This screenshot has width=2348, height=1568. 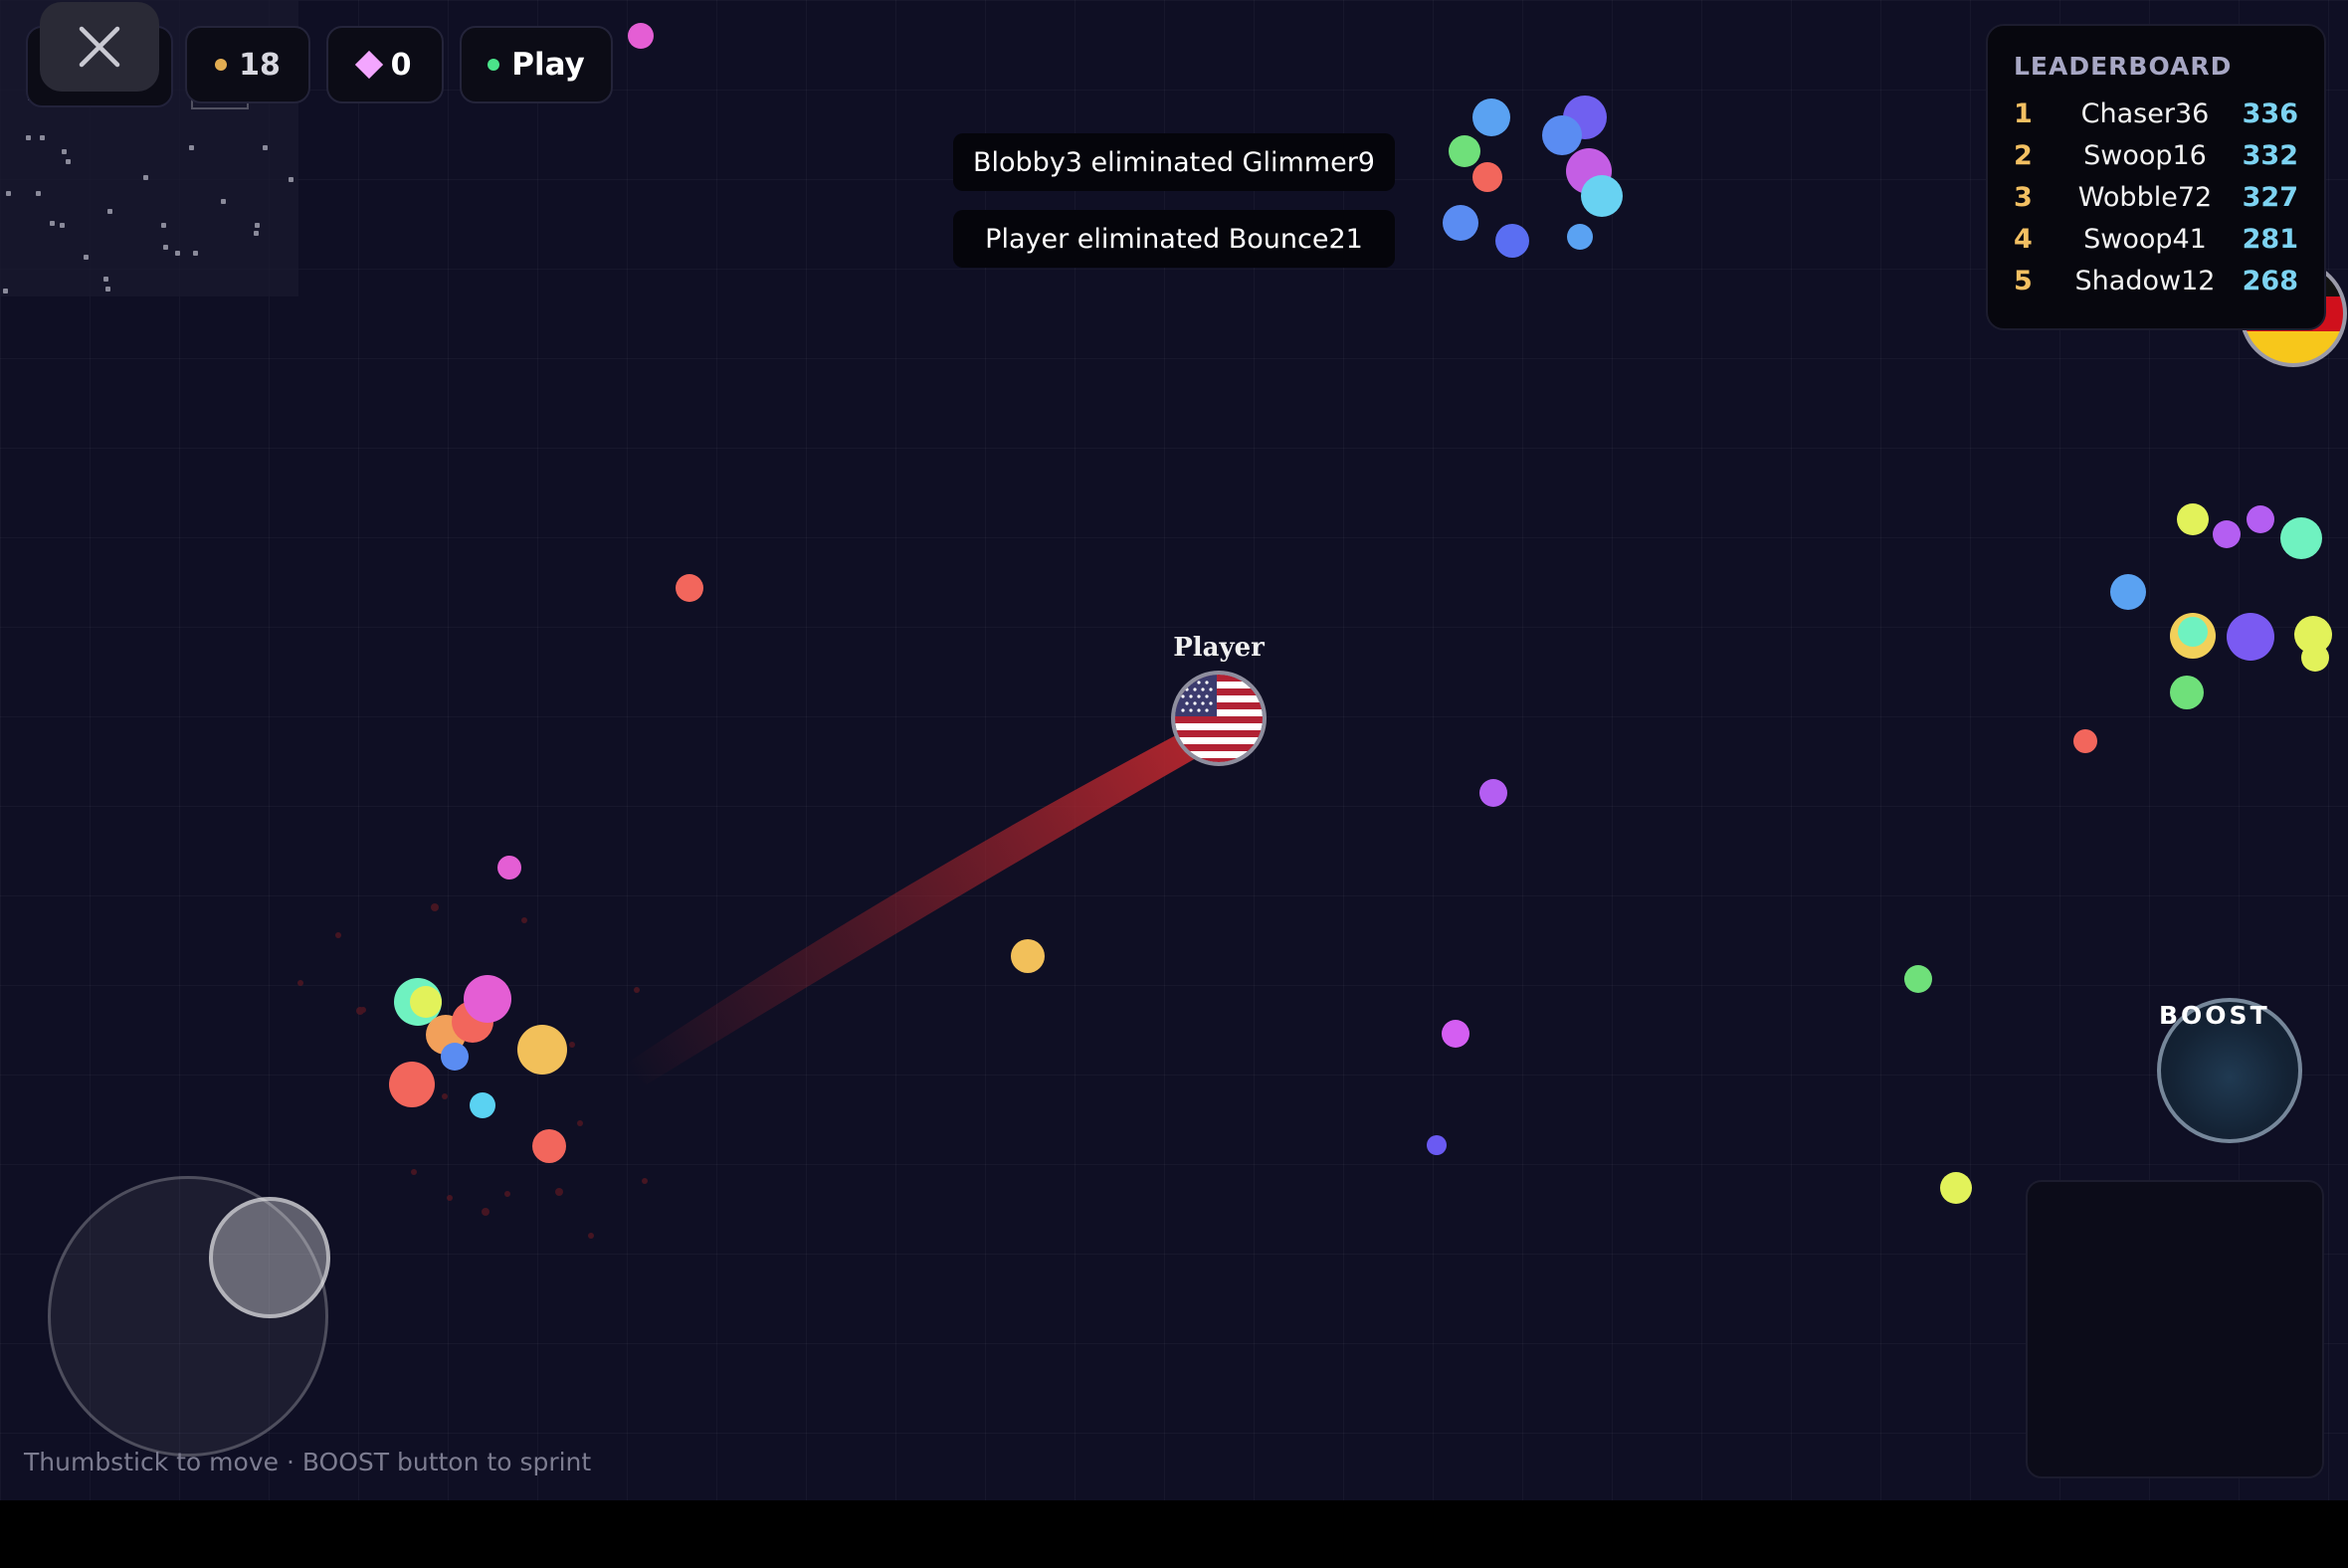 I want to click on leaderboard-row: 3 Wobble72 327, so click(x=2156, y=197).